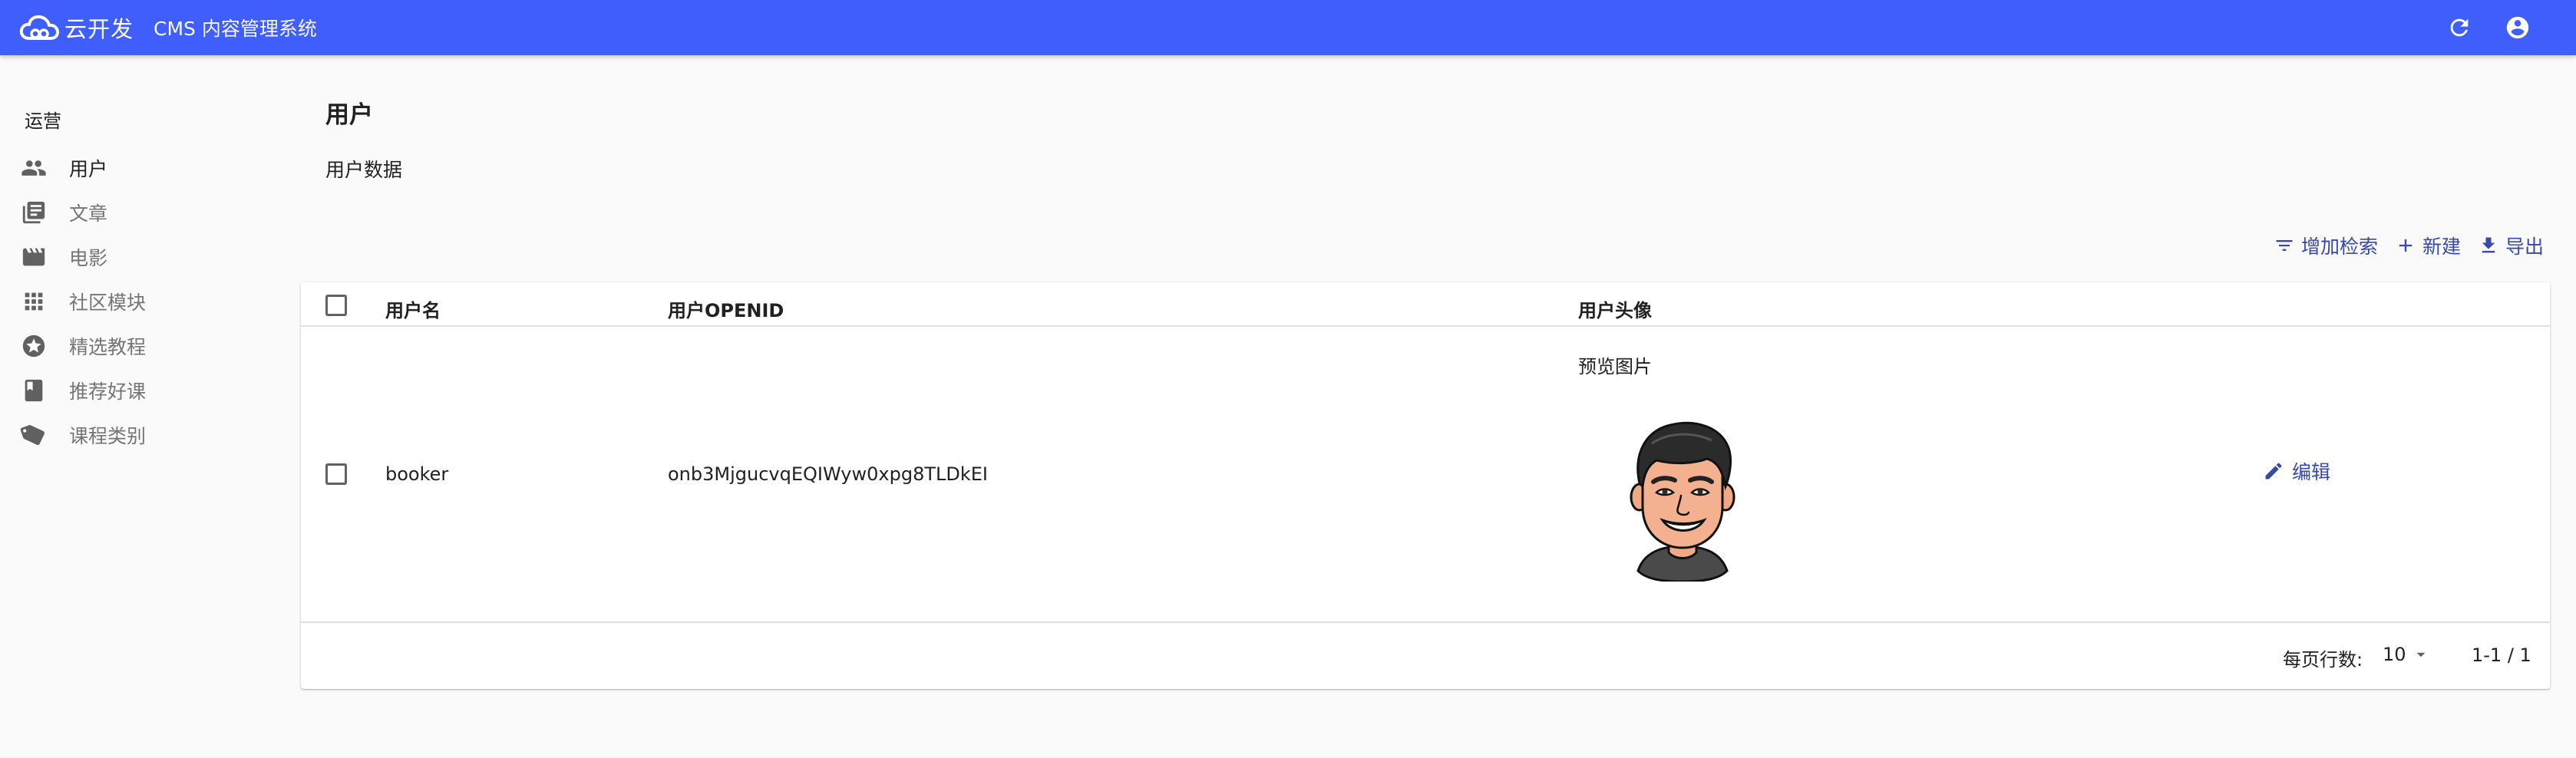 The width and height of the screenshot is (2576, 758). I want to click on book-icon, so click(34, 390).